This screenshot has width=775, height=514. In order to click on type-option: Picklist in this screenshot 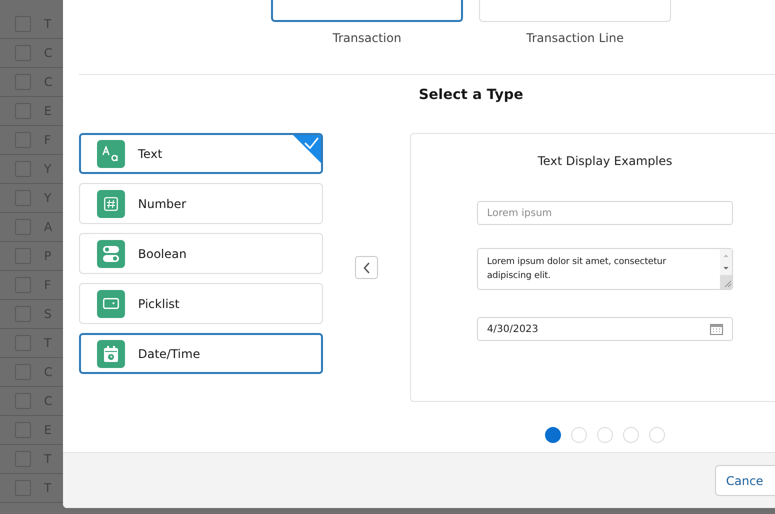, I will do `click(201, 303)`.